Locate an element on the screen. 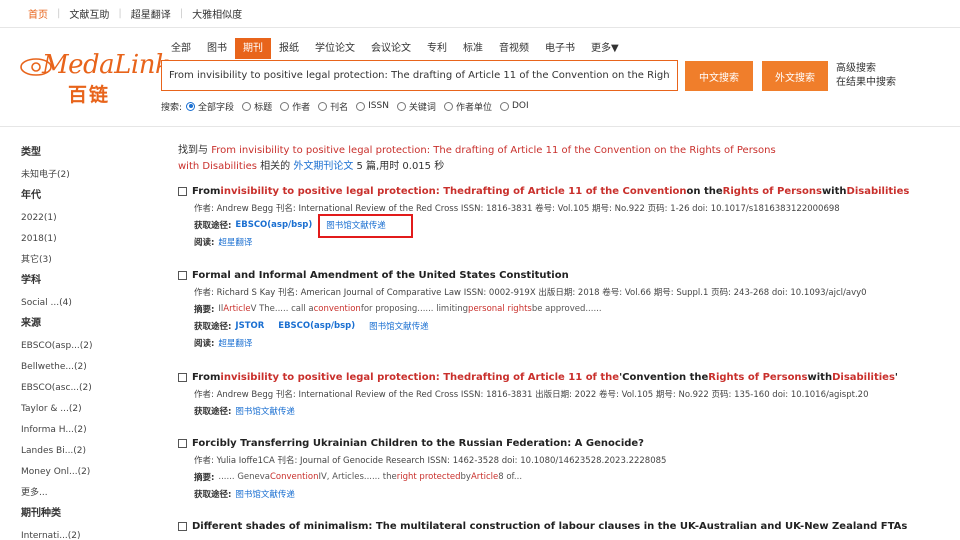 This screenshot has width=960, height=540. search-field-option: 关键词 is located at coordinates (416, 106).